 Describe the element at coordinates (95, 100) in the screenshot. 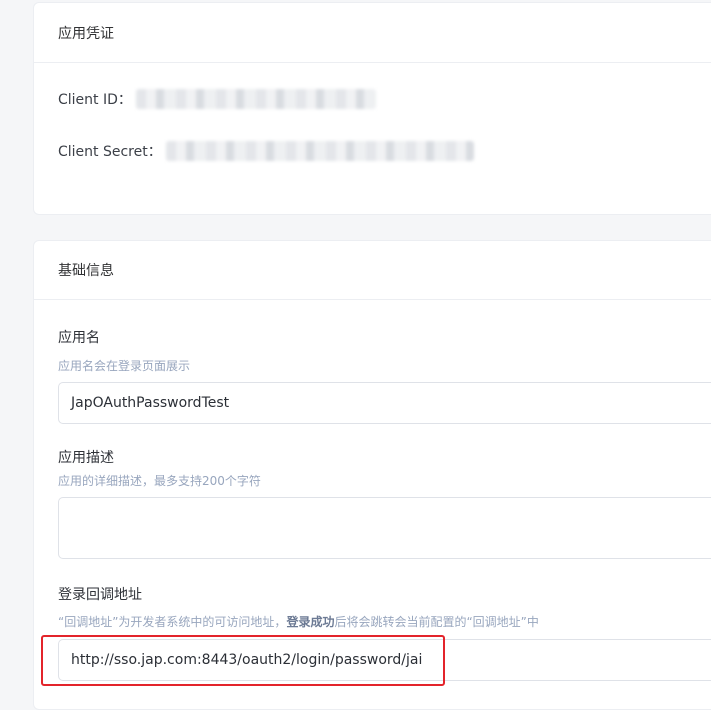

I see `client-id-label: Client ID：` at that location.